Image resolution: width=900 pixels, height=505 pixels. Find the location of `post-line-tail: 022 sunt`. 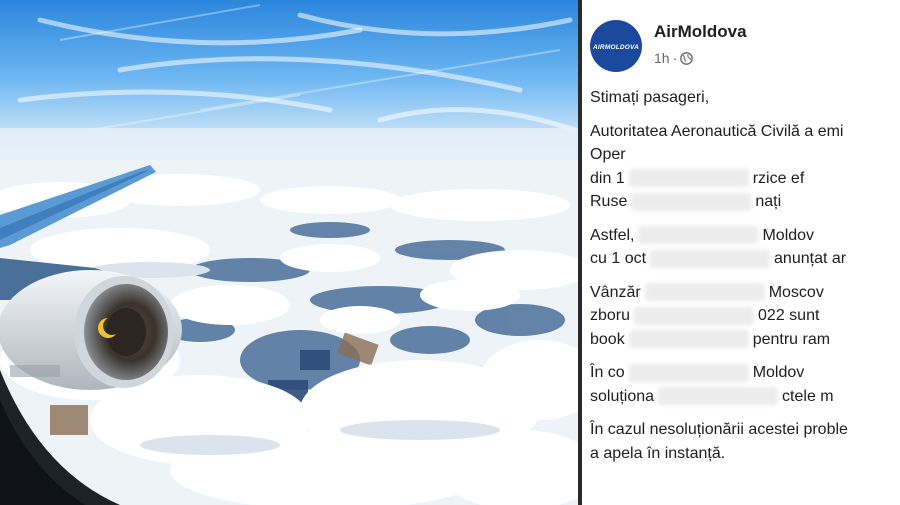

post-line-tail: 022 sunt is located at coordinates (789, 315).